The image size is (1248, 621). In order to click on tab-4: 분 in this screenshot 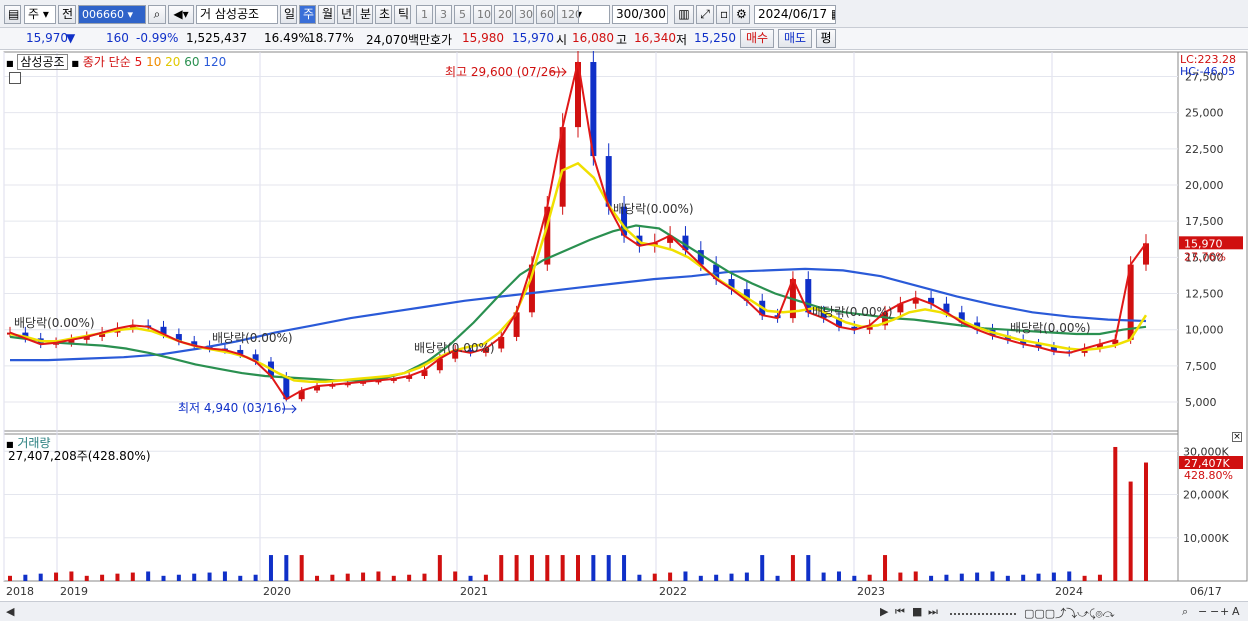, I will do `click(364, 14)`.